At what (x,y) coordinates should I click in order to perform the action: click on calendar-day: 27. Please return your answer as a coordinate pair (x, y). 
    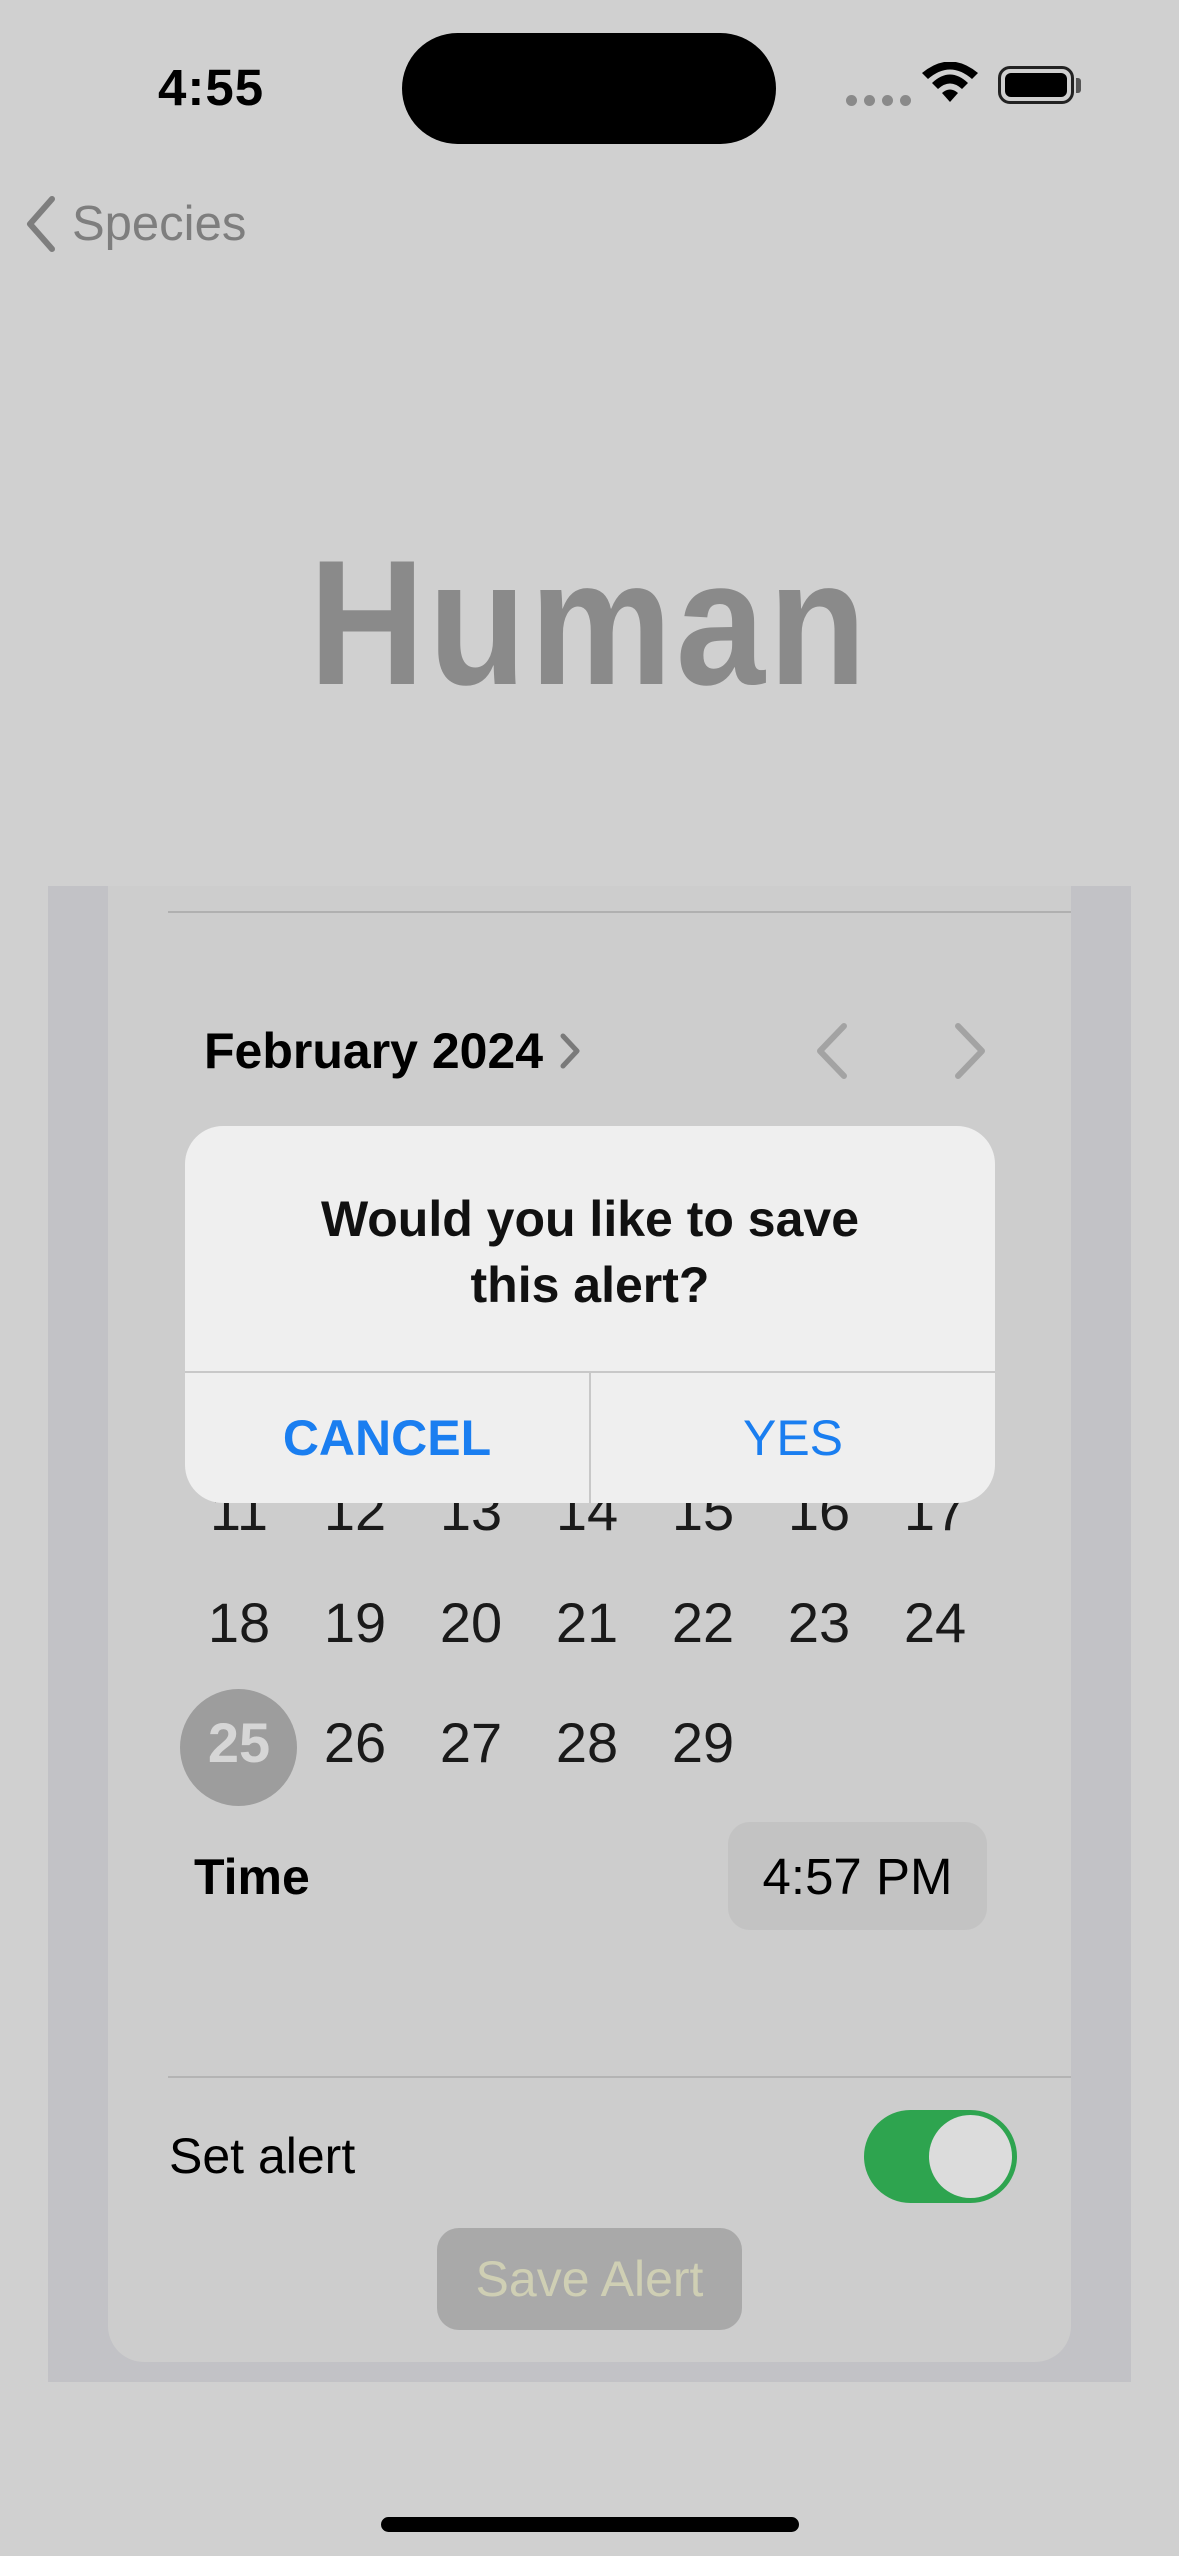
    Looking at the image, I should click on (471, 1742).